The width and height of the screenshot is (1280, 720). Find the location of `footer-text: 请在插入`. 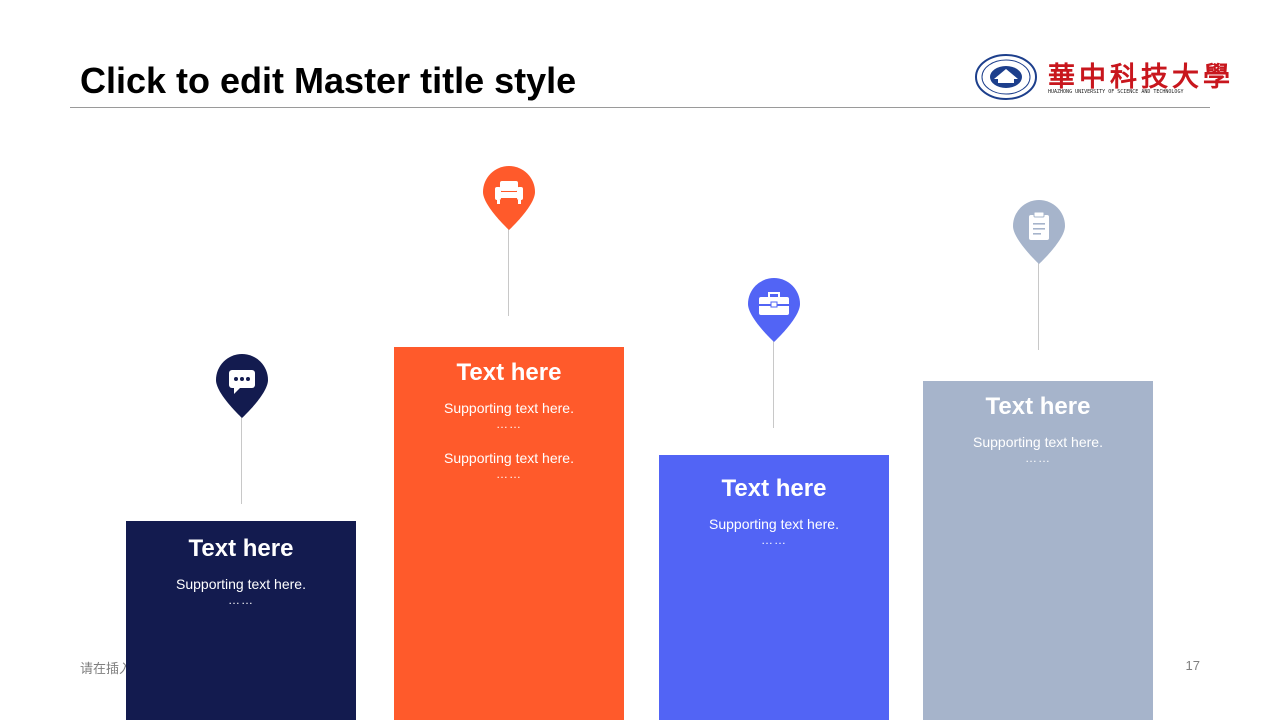

footer-text: 请在插入 is located at coordinates (106, 667).